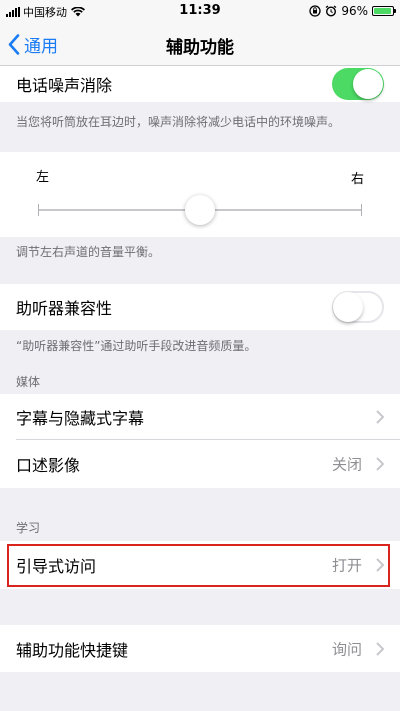 This screenshot has width=400, height=711. Describe the element at coordinates (200, 464) in the screenshot. I see `list-item-audio-descriptions: 口述影像 关闭` at that location.